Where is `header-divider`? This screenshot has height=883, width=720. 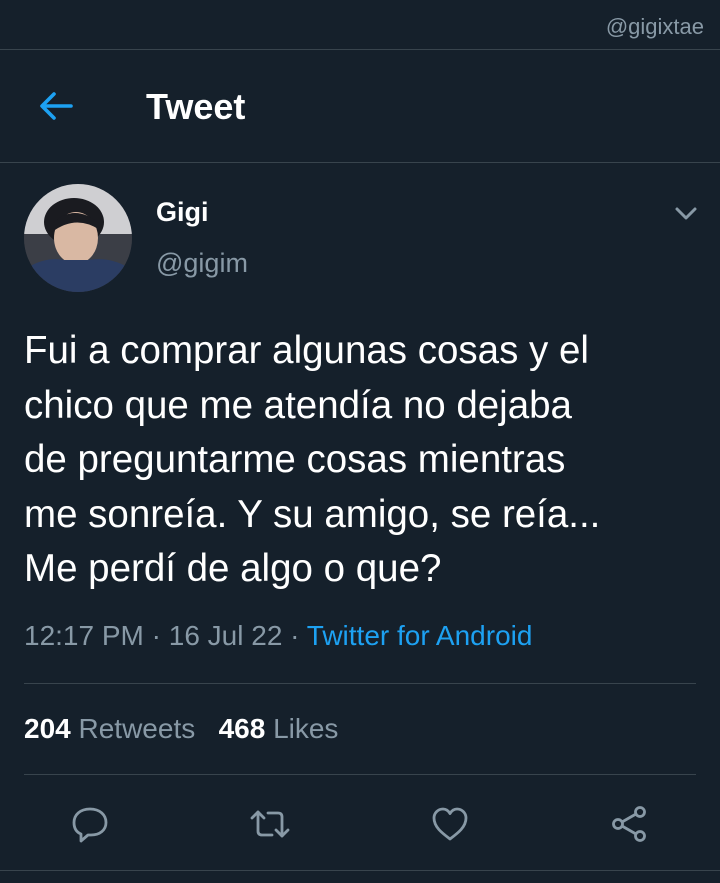 header-divider is located at coordinates (360, 162).